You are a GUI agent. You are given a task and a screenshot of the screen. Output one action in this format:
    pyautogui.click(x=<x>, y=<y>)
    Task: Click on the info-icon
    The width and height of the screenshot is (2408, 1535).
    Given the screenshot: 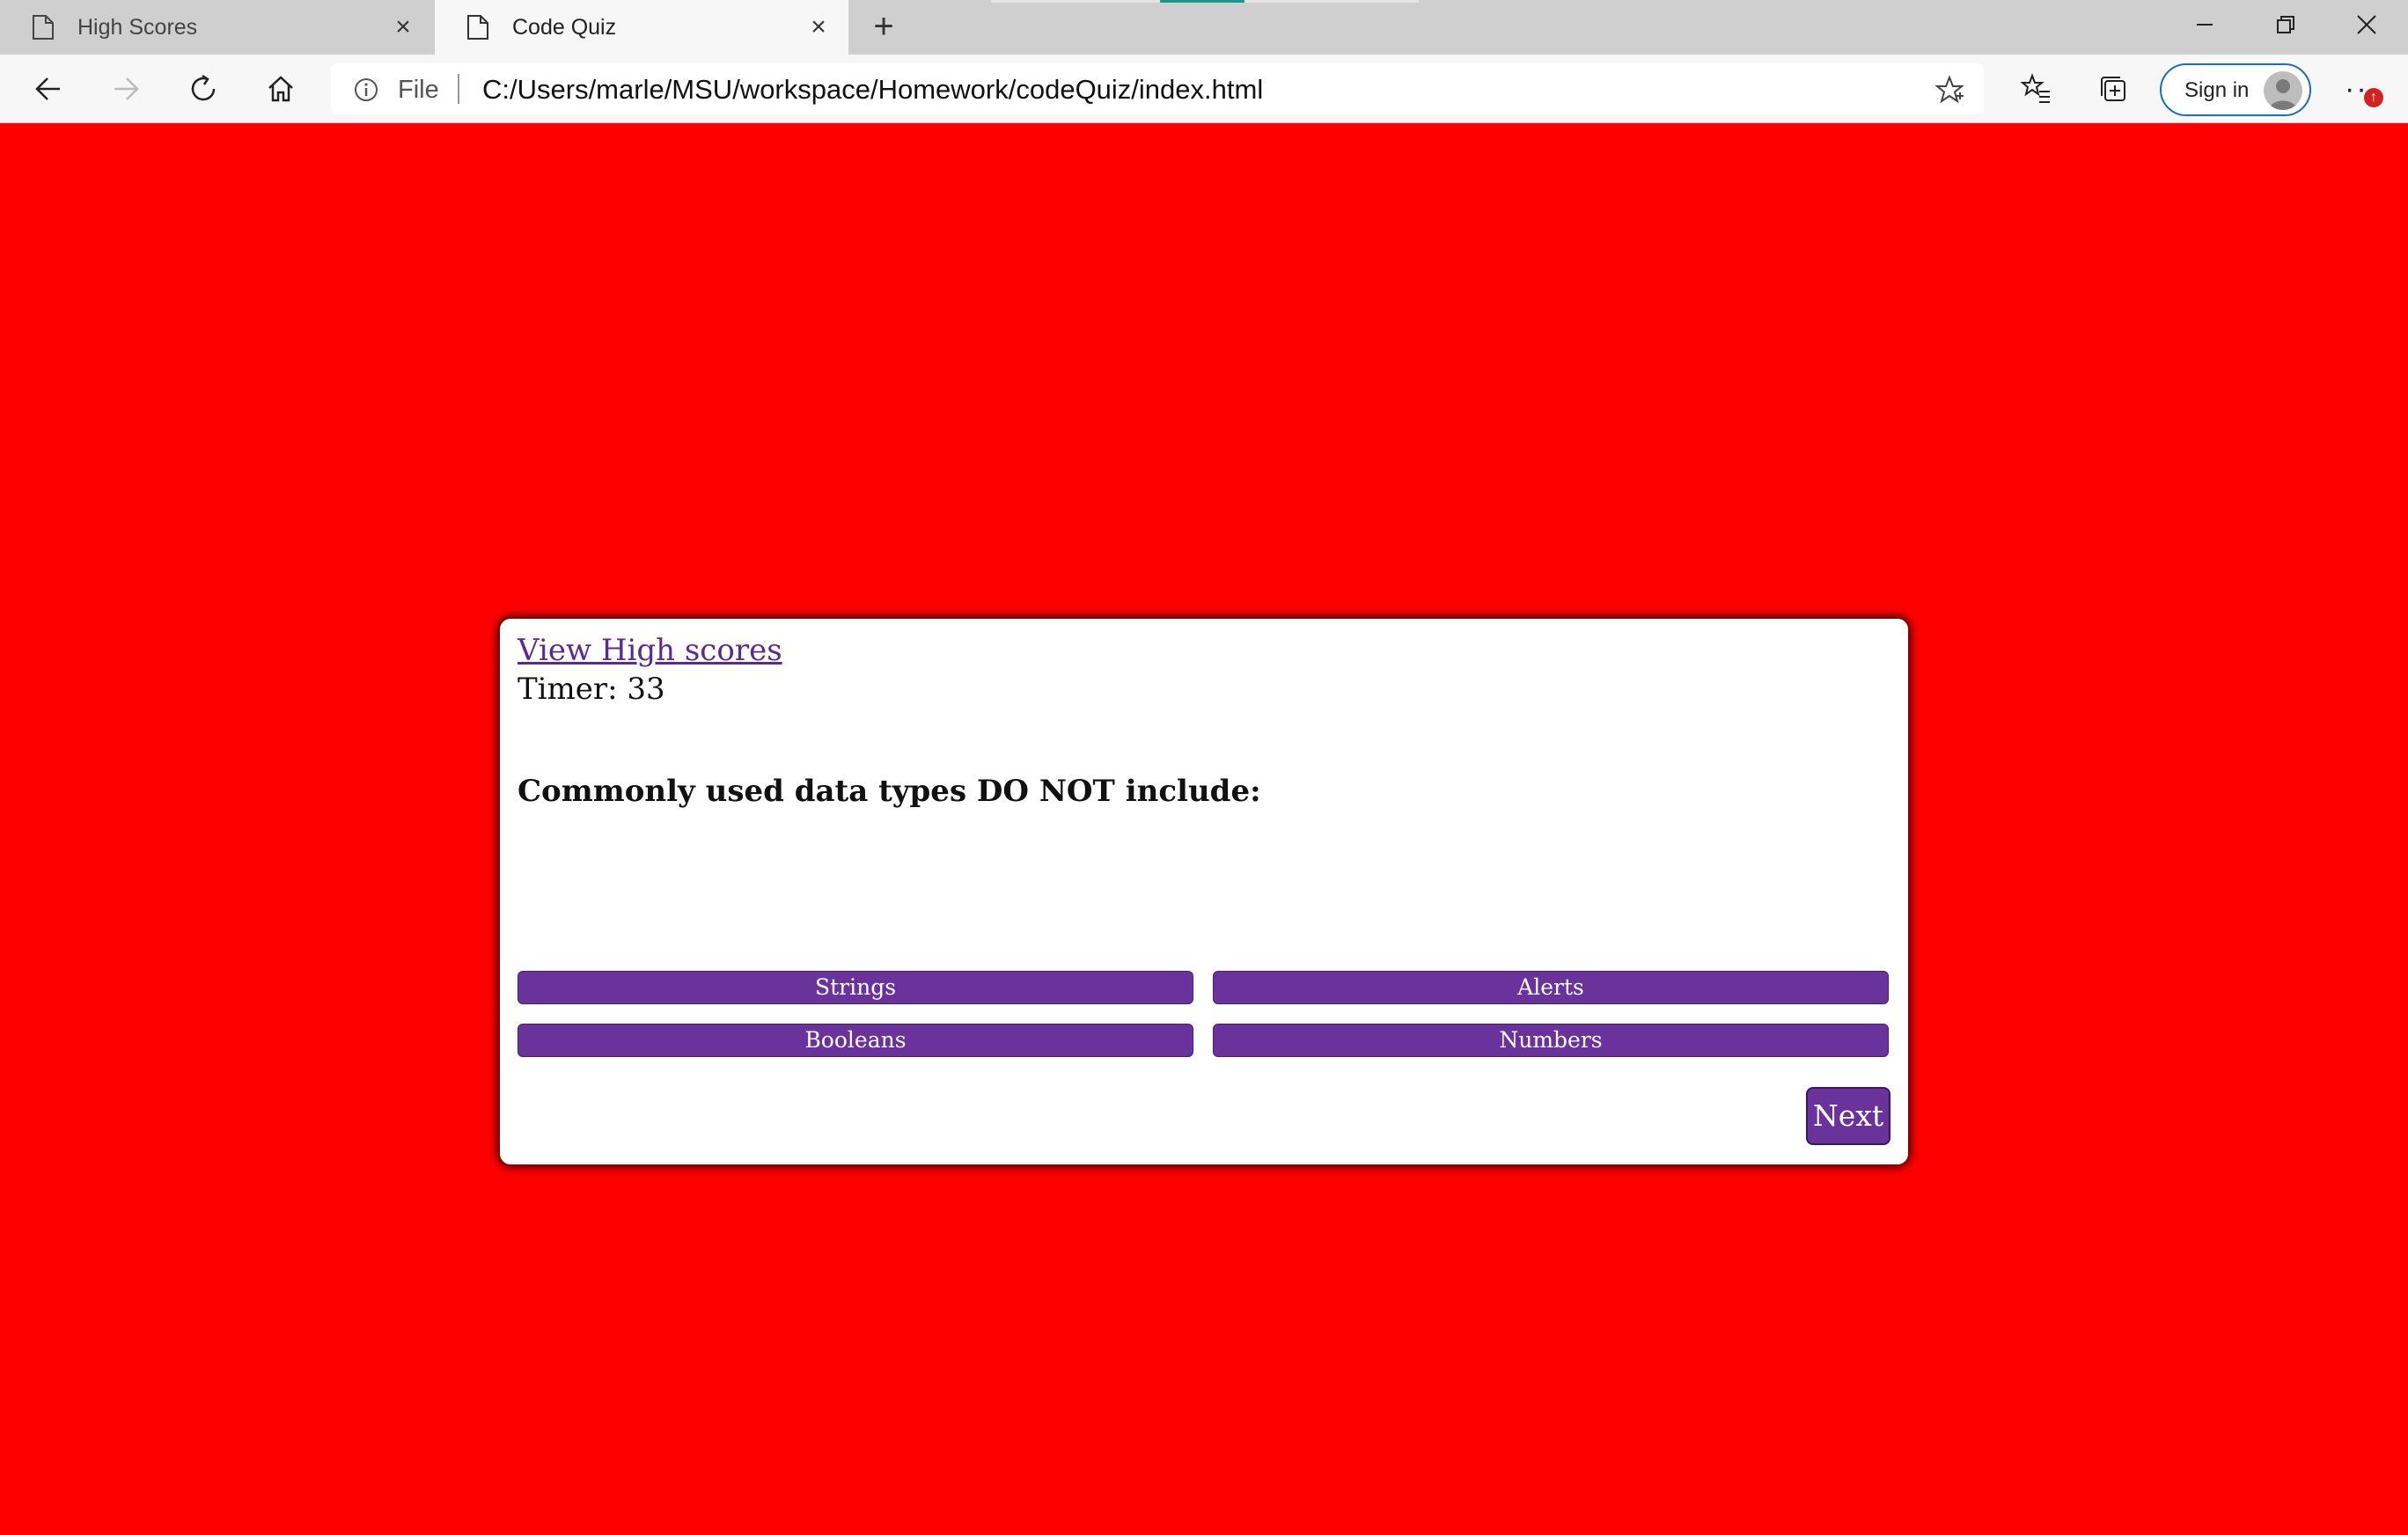 What is the action you would take?
    pyautogui.click(x=366, y=89)
    